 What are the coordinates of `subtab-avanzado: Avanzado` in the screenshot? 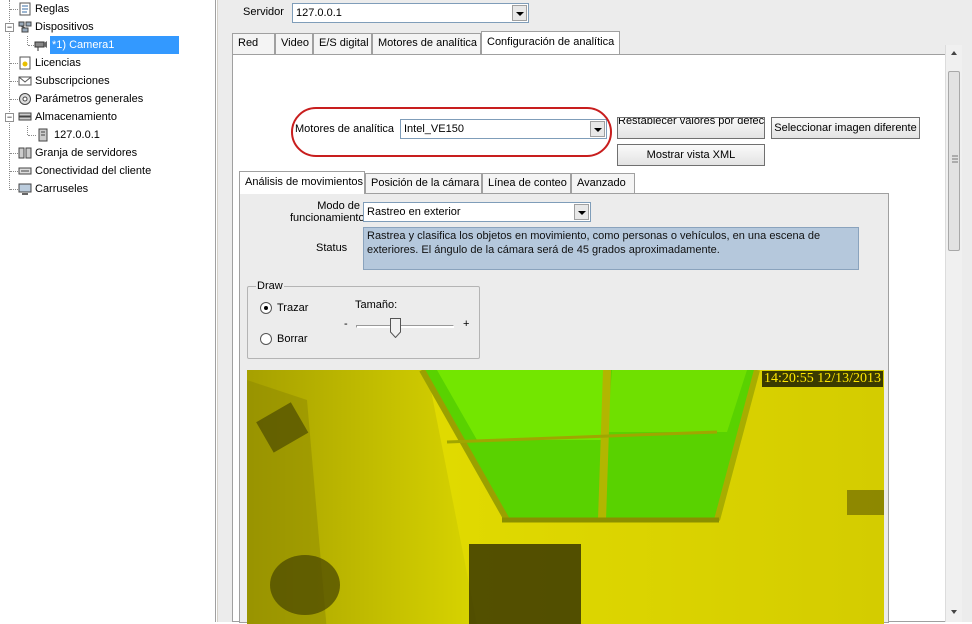 It's located at (603, 183).